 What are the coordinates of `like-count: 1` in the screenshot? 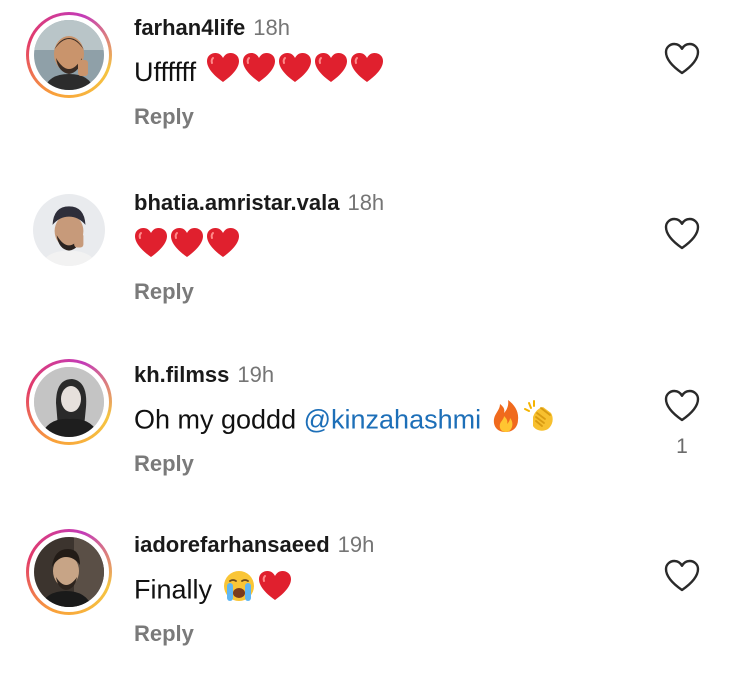 It's located at (682, 446).